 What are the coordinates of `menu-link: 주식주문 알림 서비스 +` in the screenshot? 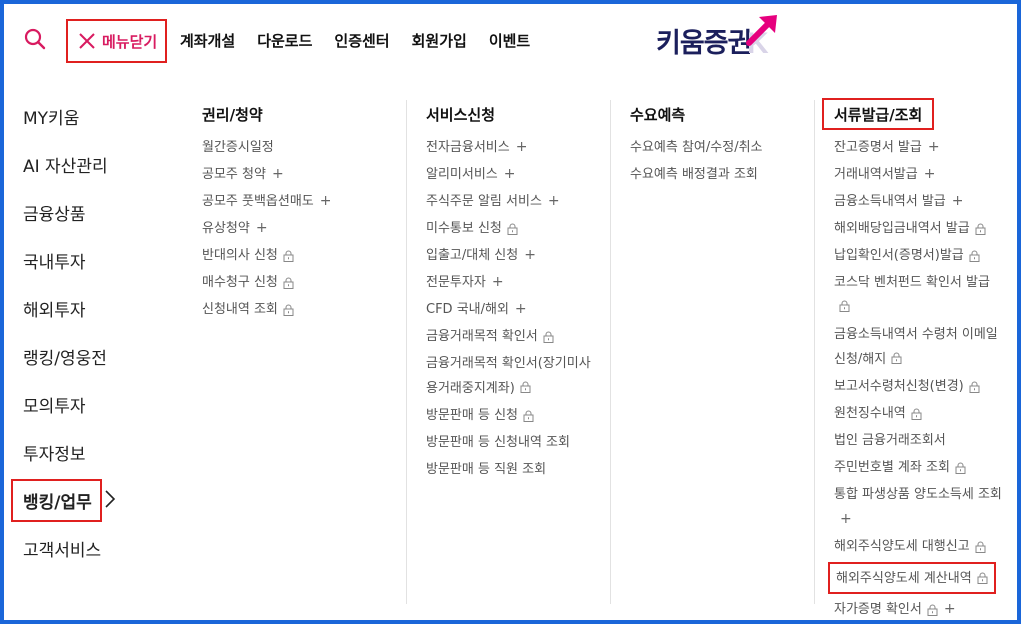 It's located at (511, 201).